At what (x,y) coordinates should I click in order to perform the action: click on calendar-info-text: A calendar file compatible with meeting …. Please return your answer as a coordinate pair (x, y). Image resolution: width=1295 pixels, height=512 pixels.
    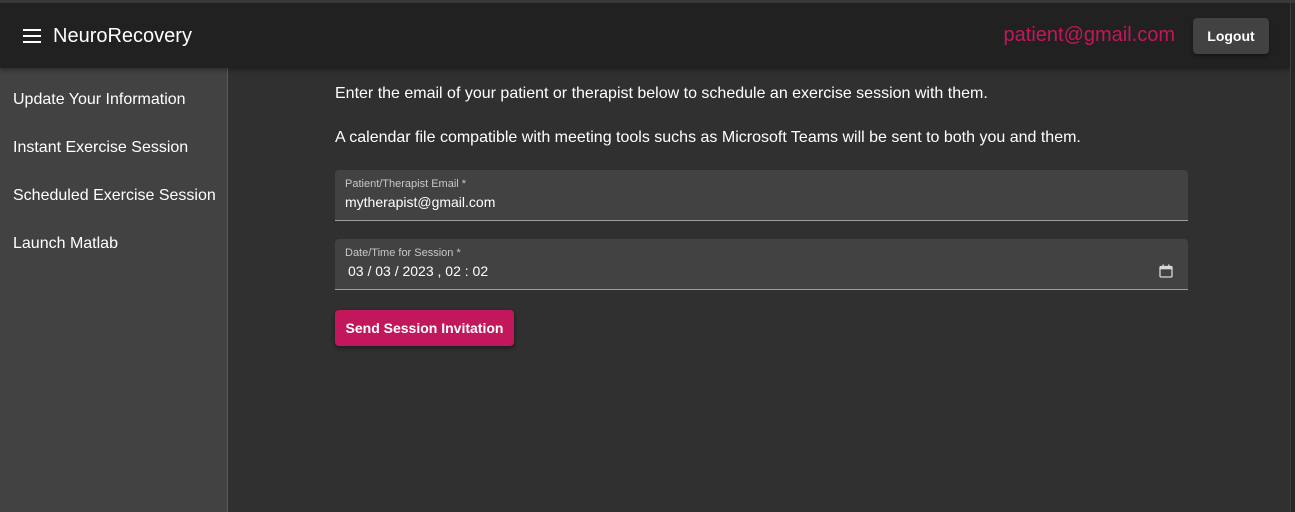
    Looking at the image, I should click on (708, 137).